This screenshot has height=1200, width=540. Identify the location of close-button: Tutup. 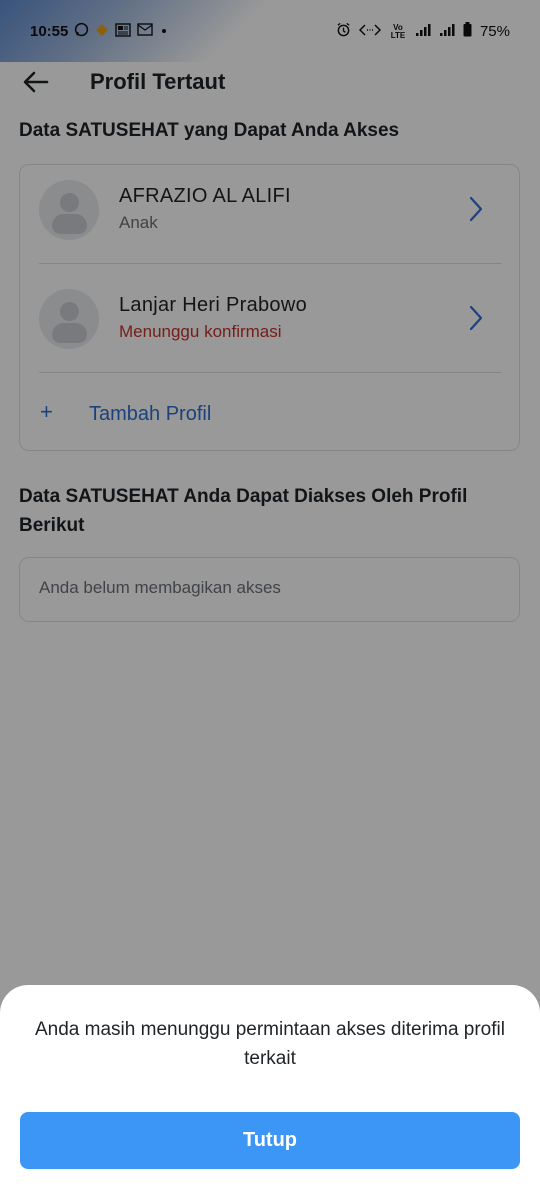
(270, 1140).